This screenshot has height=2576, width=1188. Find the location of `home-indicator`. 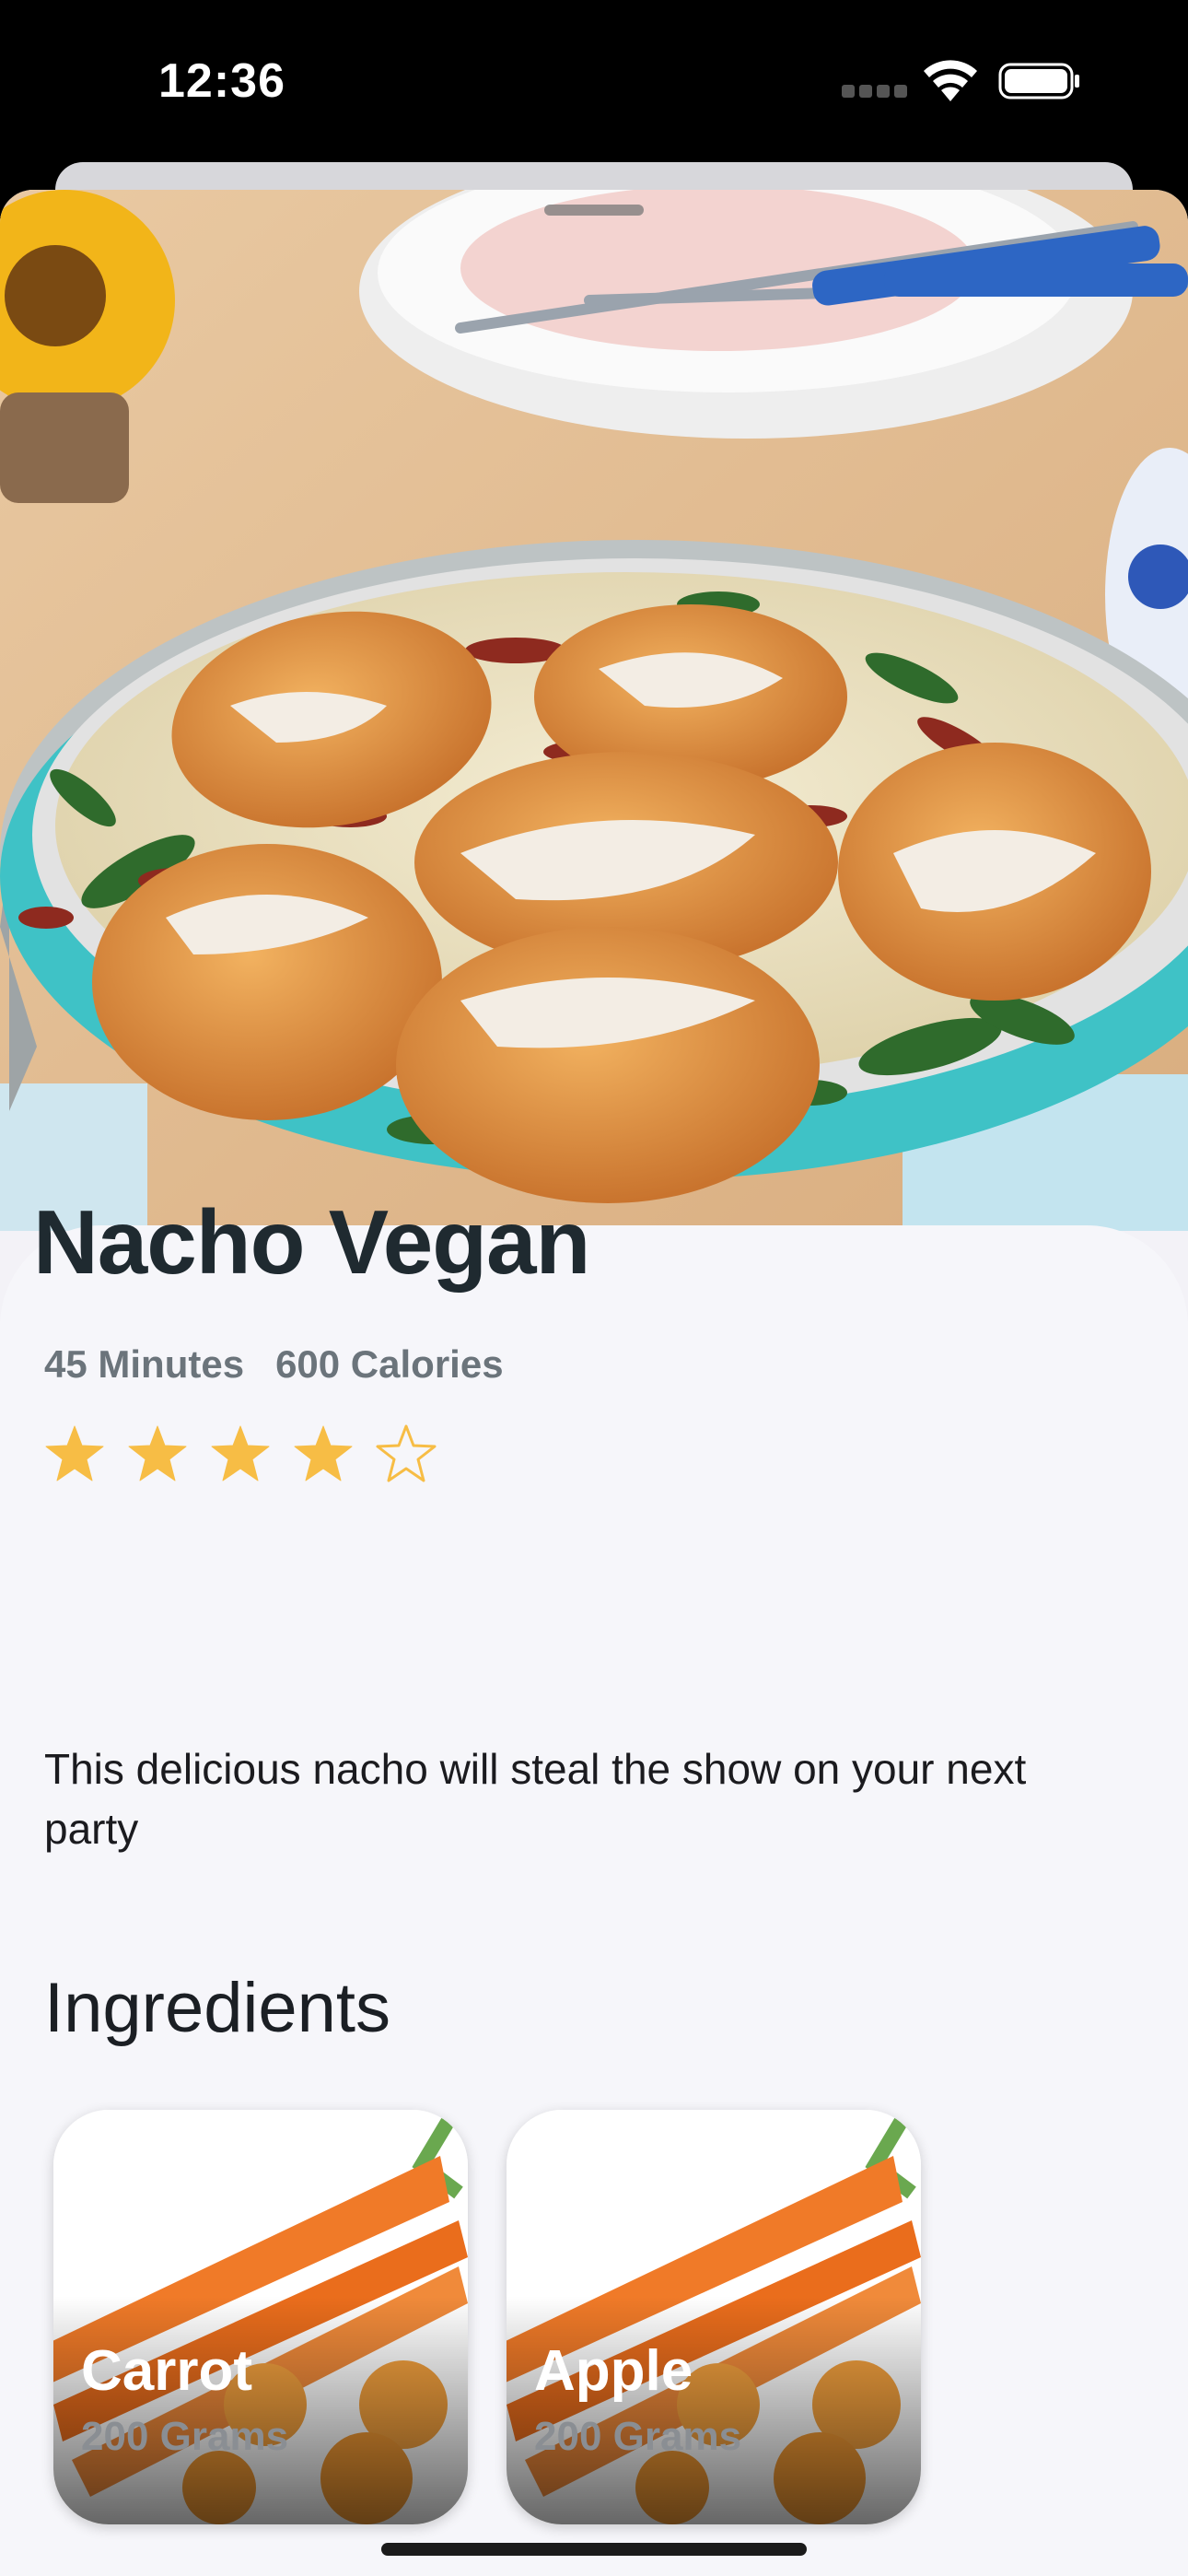

home-indicator is located at coordinates (594, 2549).